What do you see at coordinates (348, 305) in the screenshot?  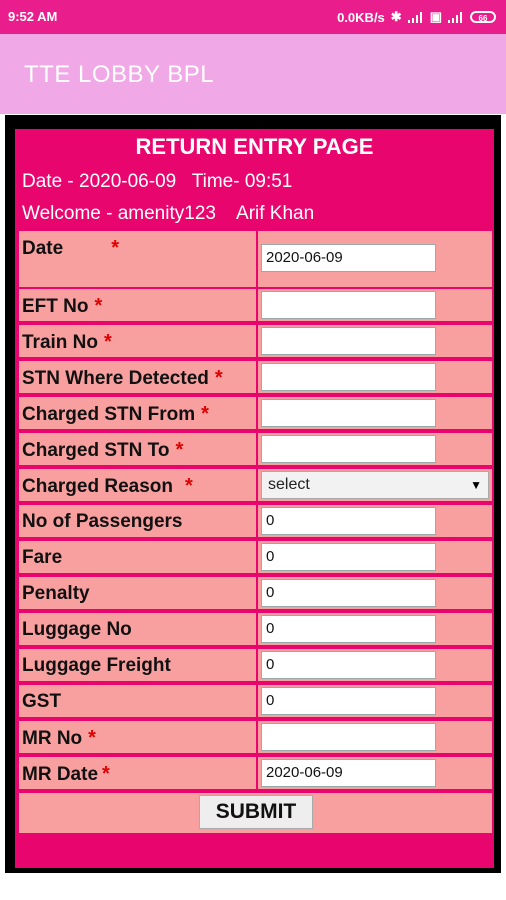 I see `eft-input` at bounding box center [348, 305].